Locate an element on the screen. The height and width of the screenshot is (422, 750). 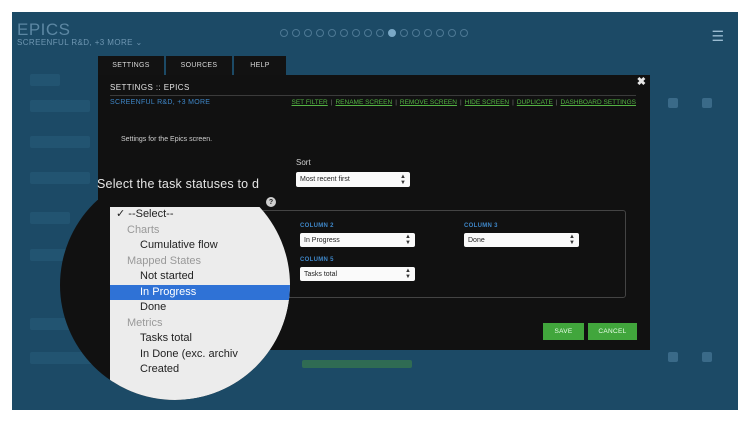
checkmark-icon: ✓ is located at coordinates (122, 214).